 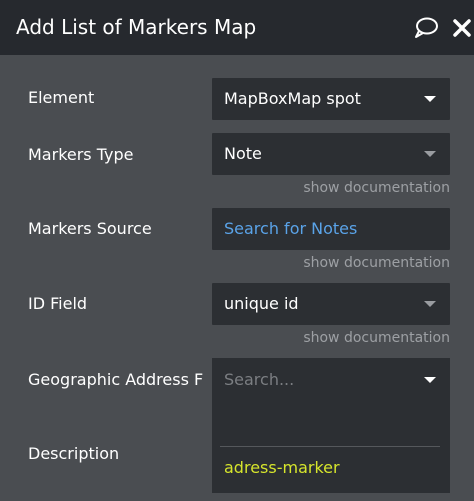 I want to click on markers-source-field: Search for Notes, so click(x=331, y=229).